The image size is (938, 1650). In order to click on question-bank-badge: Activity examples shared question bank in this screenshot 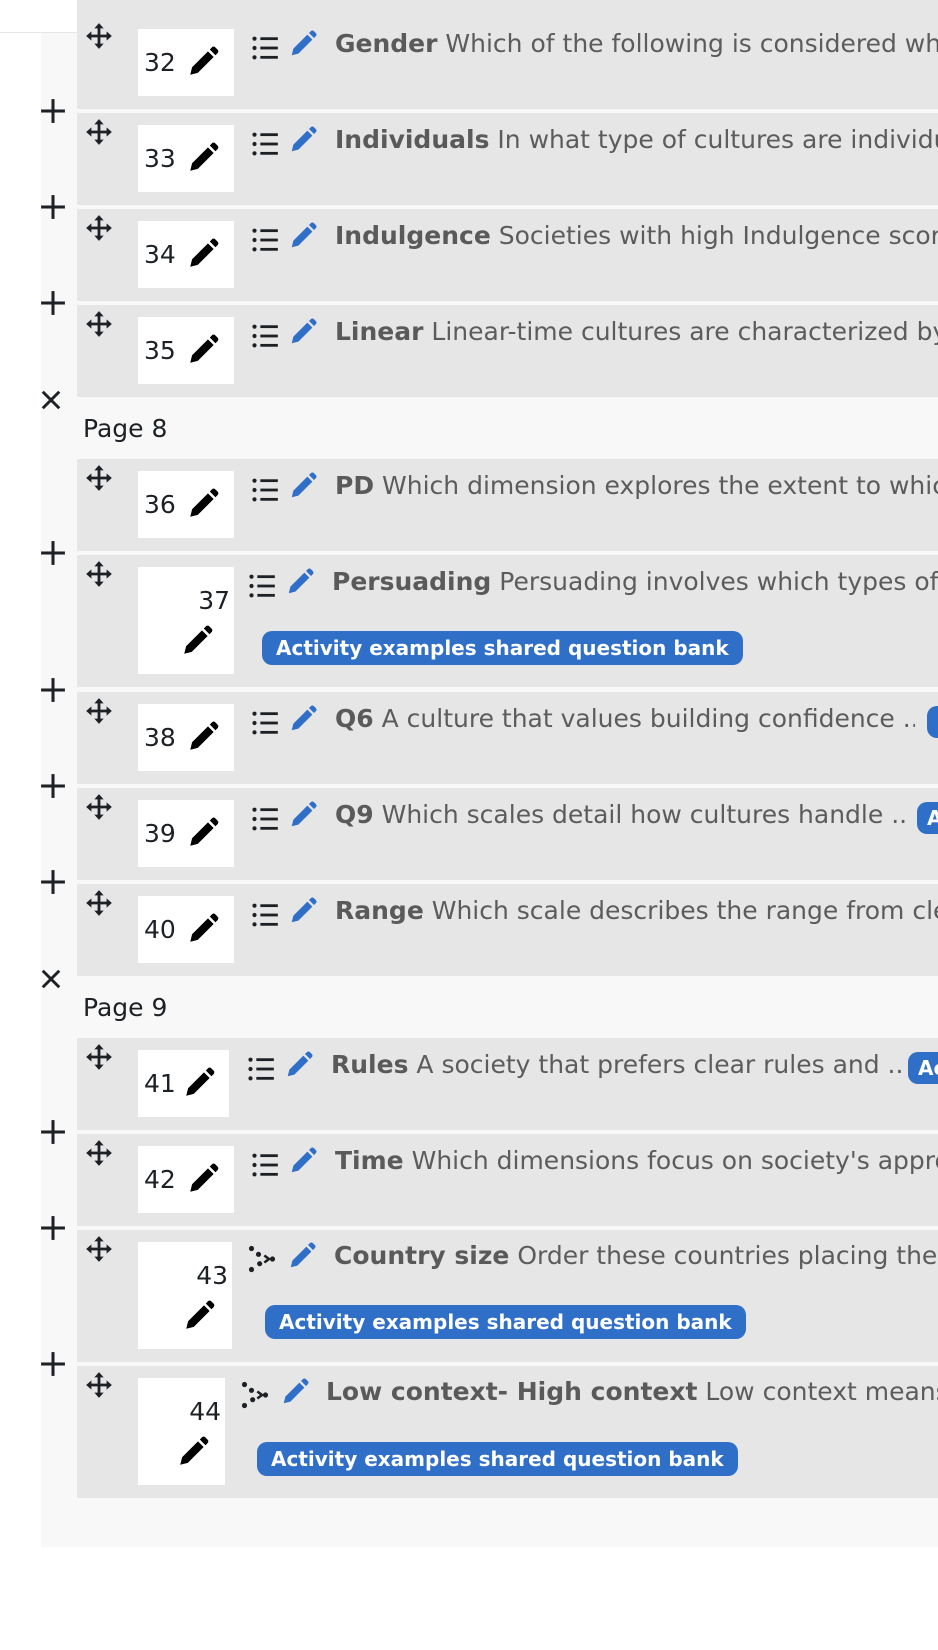, I will do `click(497, 1459)`.